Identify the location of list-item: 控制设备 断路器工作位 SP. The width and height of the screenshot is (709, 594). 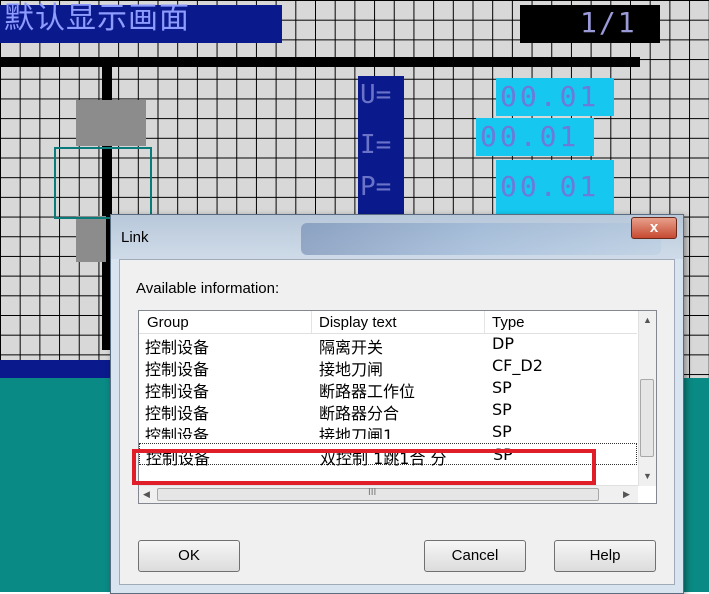
(388, 389).